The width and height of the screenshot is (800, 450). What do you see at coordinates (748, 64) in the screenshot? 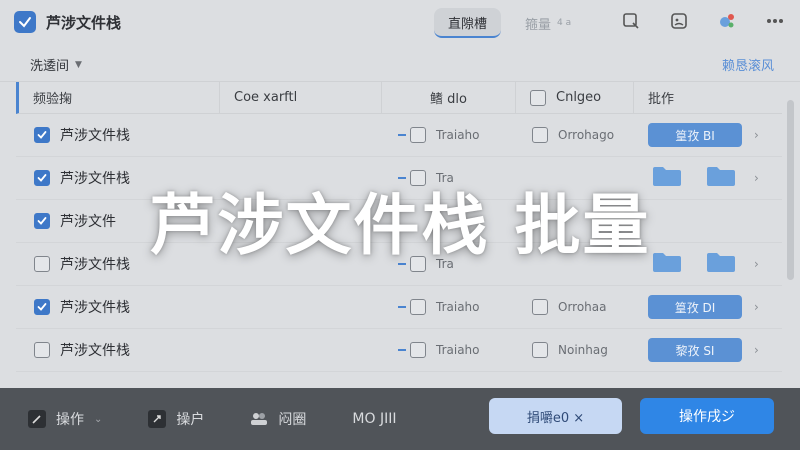
I see `filter-link: 赖恳滚风` at bounding box center [748, 64].